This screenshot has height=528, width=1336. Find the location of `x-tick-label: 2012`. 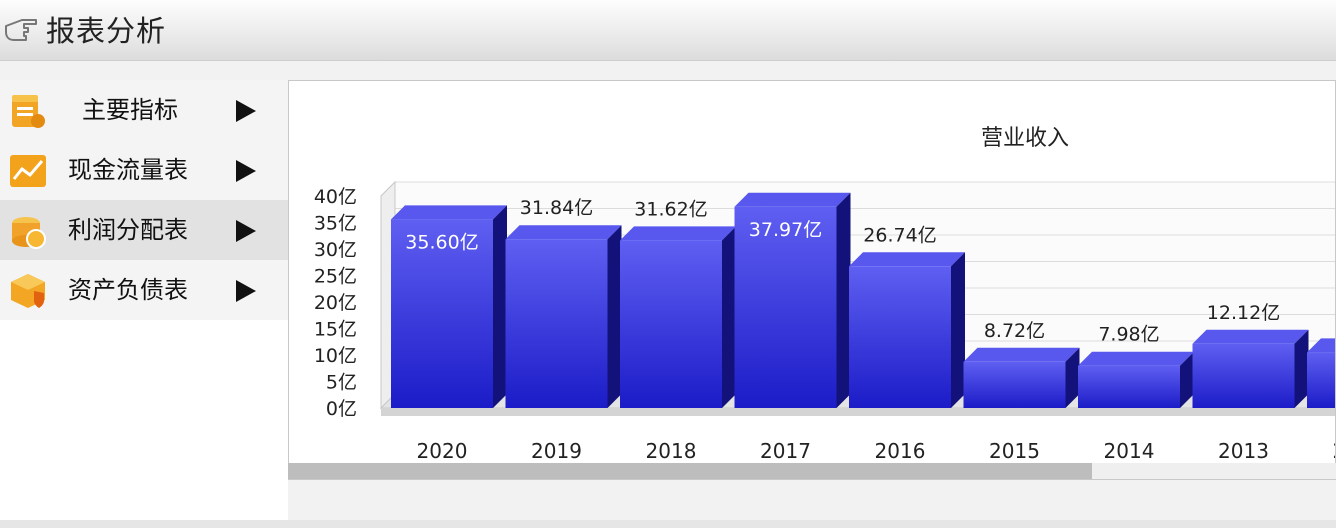

x-tick-label: 2012 is located at coordinates (1334, 451).